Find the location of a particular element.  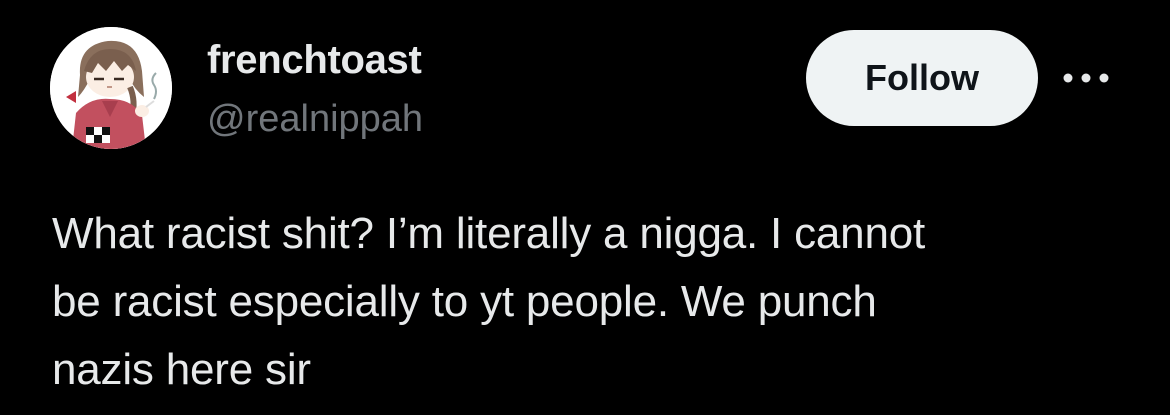

anime-character-avatar-icon is located at coordinates (111, 88).